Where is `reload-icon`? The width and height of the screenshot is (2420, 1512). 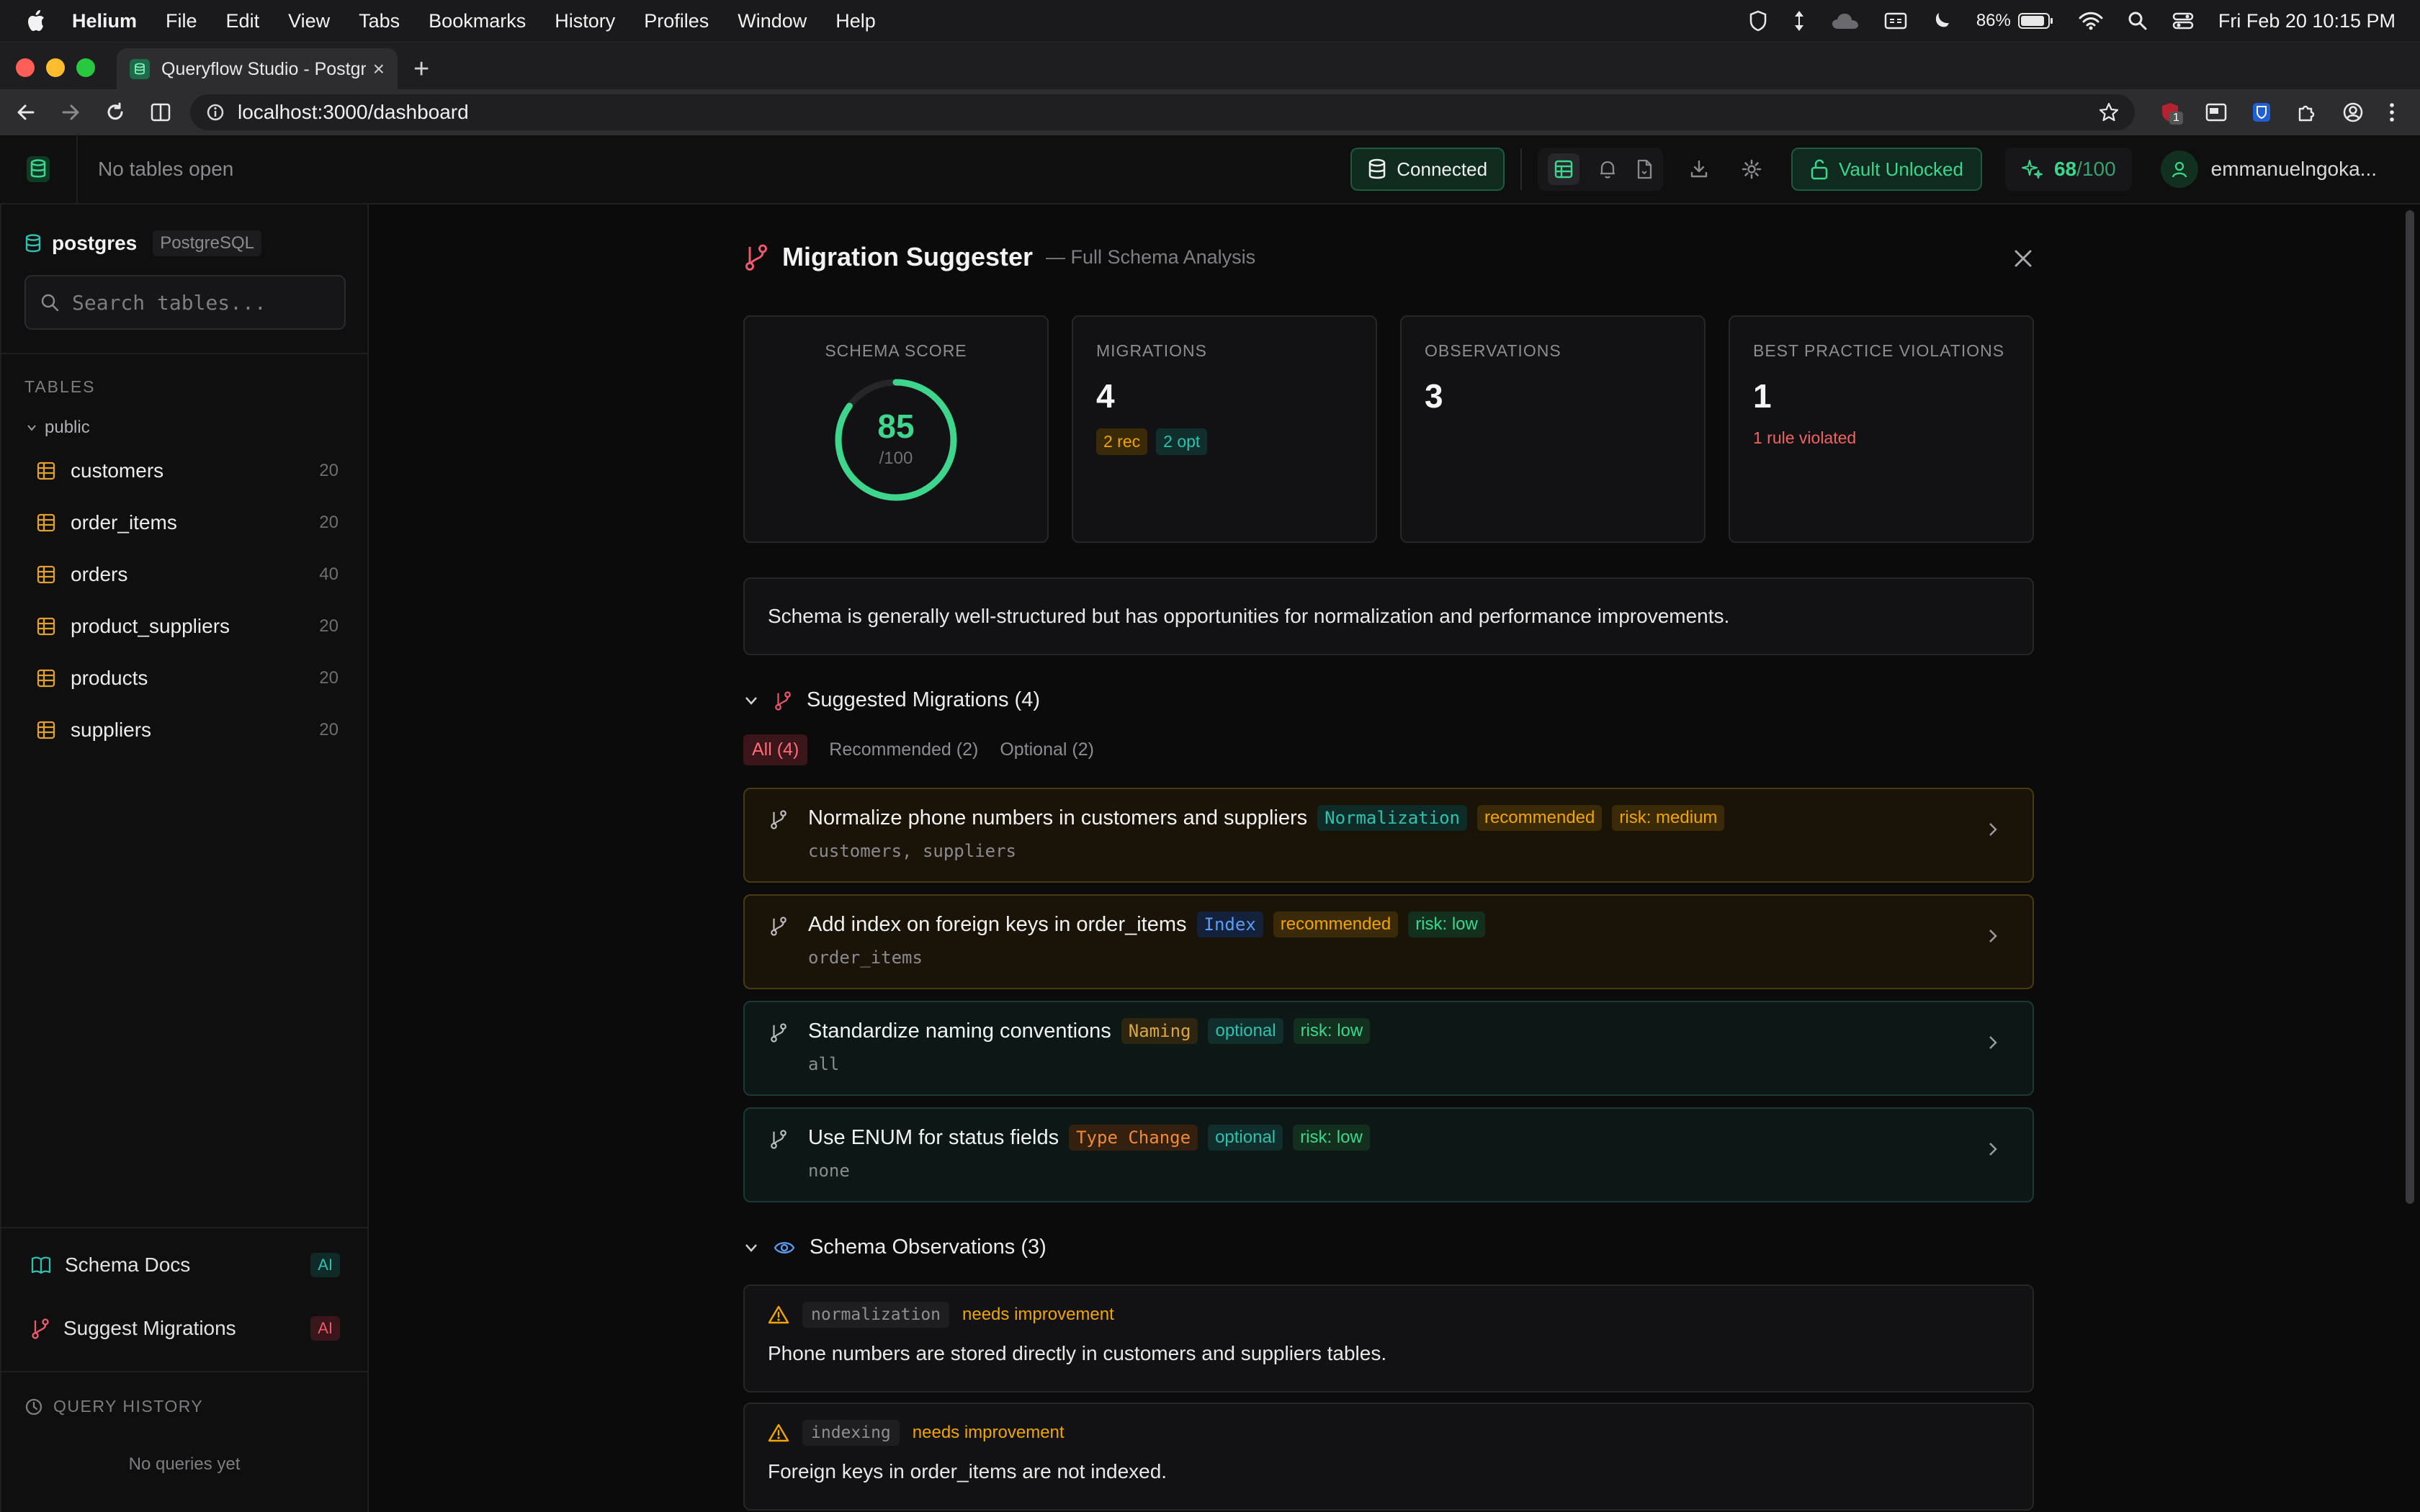 reload-icon is located at coordinates (115, 112).